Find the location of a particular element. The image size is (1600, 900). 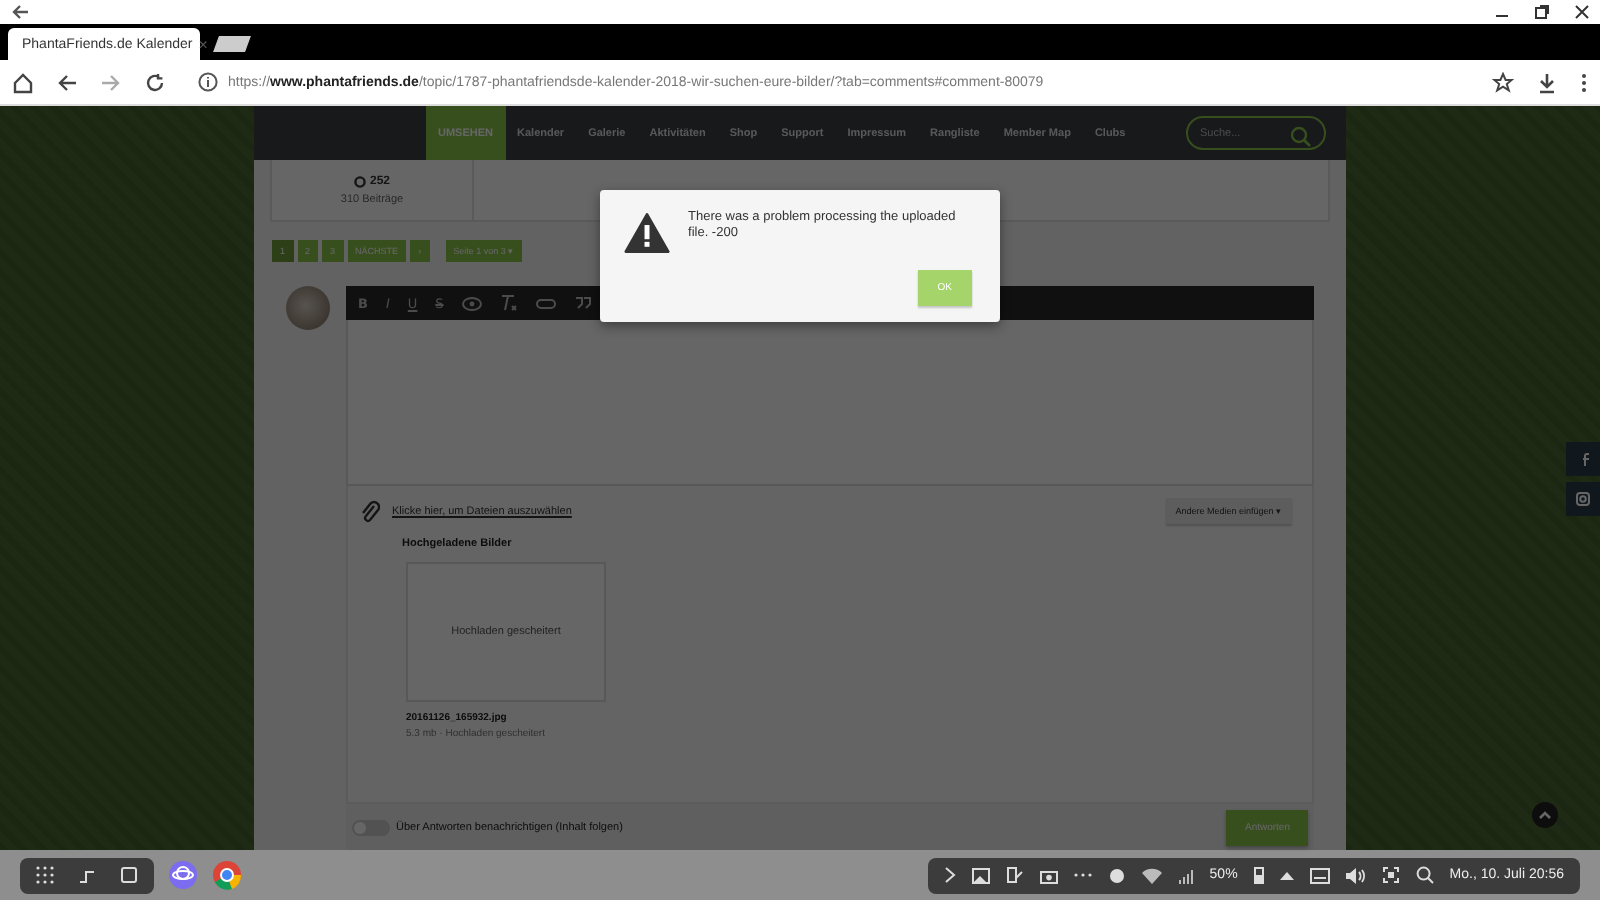

camera-icon is located at coordinates (1048, 875).